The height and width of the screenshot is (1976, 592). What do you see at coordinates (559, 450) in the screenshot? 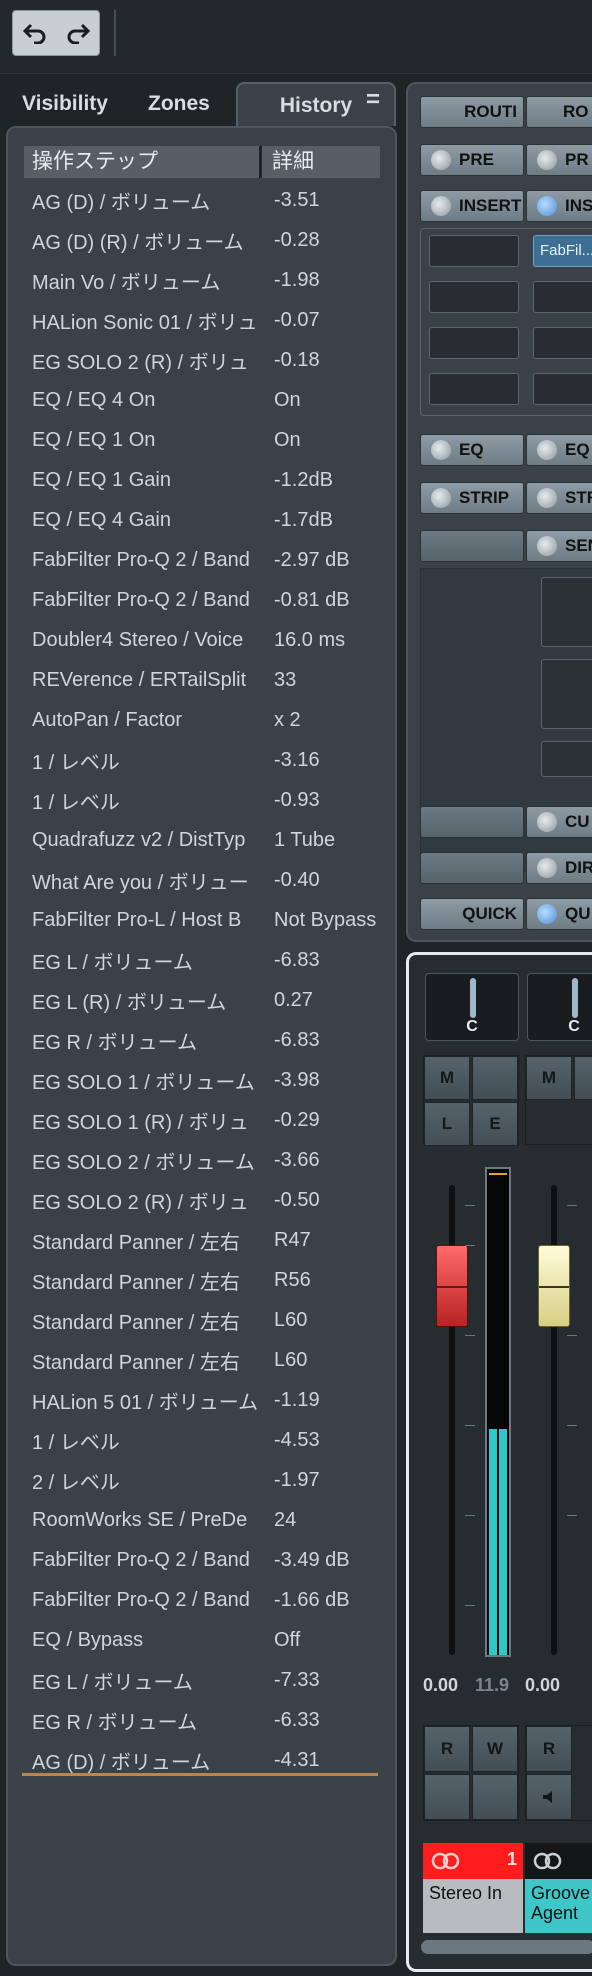
I see `eq-button-b: EQ` at bounding box center [559, 450].